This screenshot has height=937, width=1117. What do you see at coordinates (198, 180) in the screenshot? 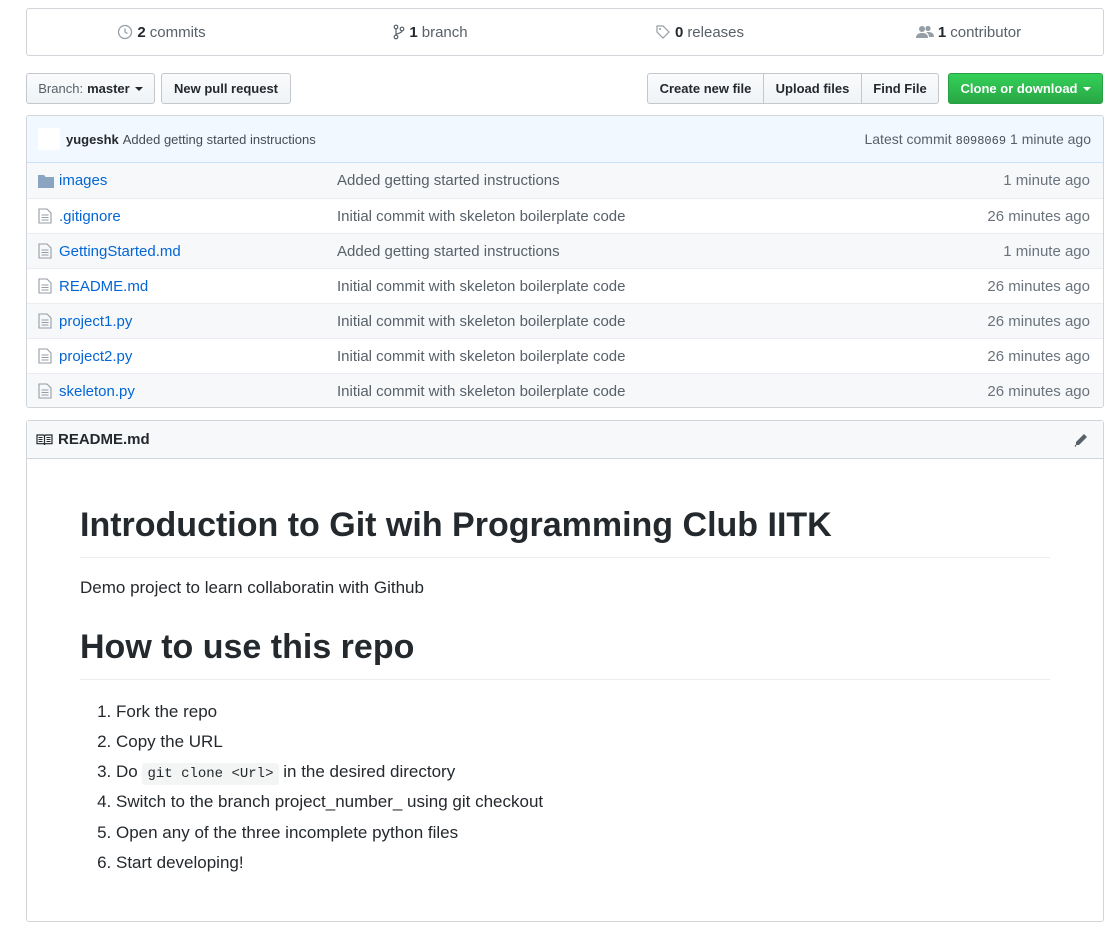
I see `file-name-link: images` at bounding box center [198, 180].